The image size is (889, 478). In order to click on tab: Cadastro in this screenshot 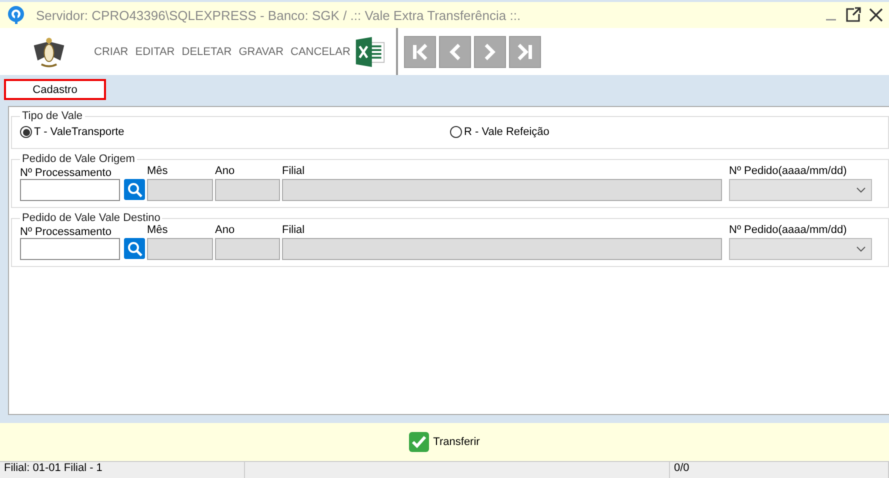, I will do `click(55, 89)`.